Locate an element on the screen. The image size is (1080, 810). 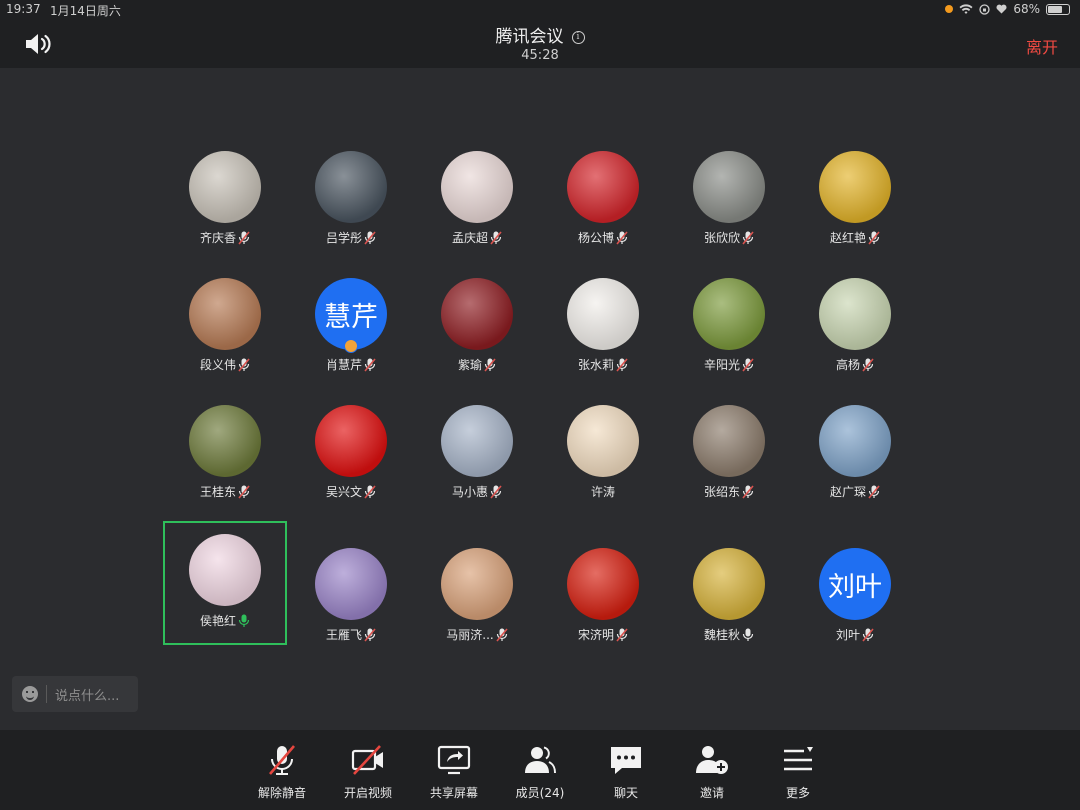
avatar-initials: 慧芹 is located at coordinates (351, 317).